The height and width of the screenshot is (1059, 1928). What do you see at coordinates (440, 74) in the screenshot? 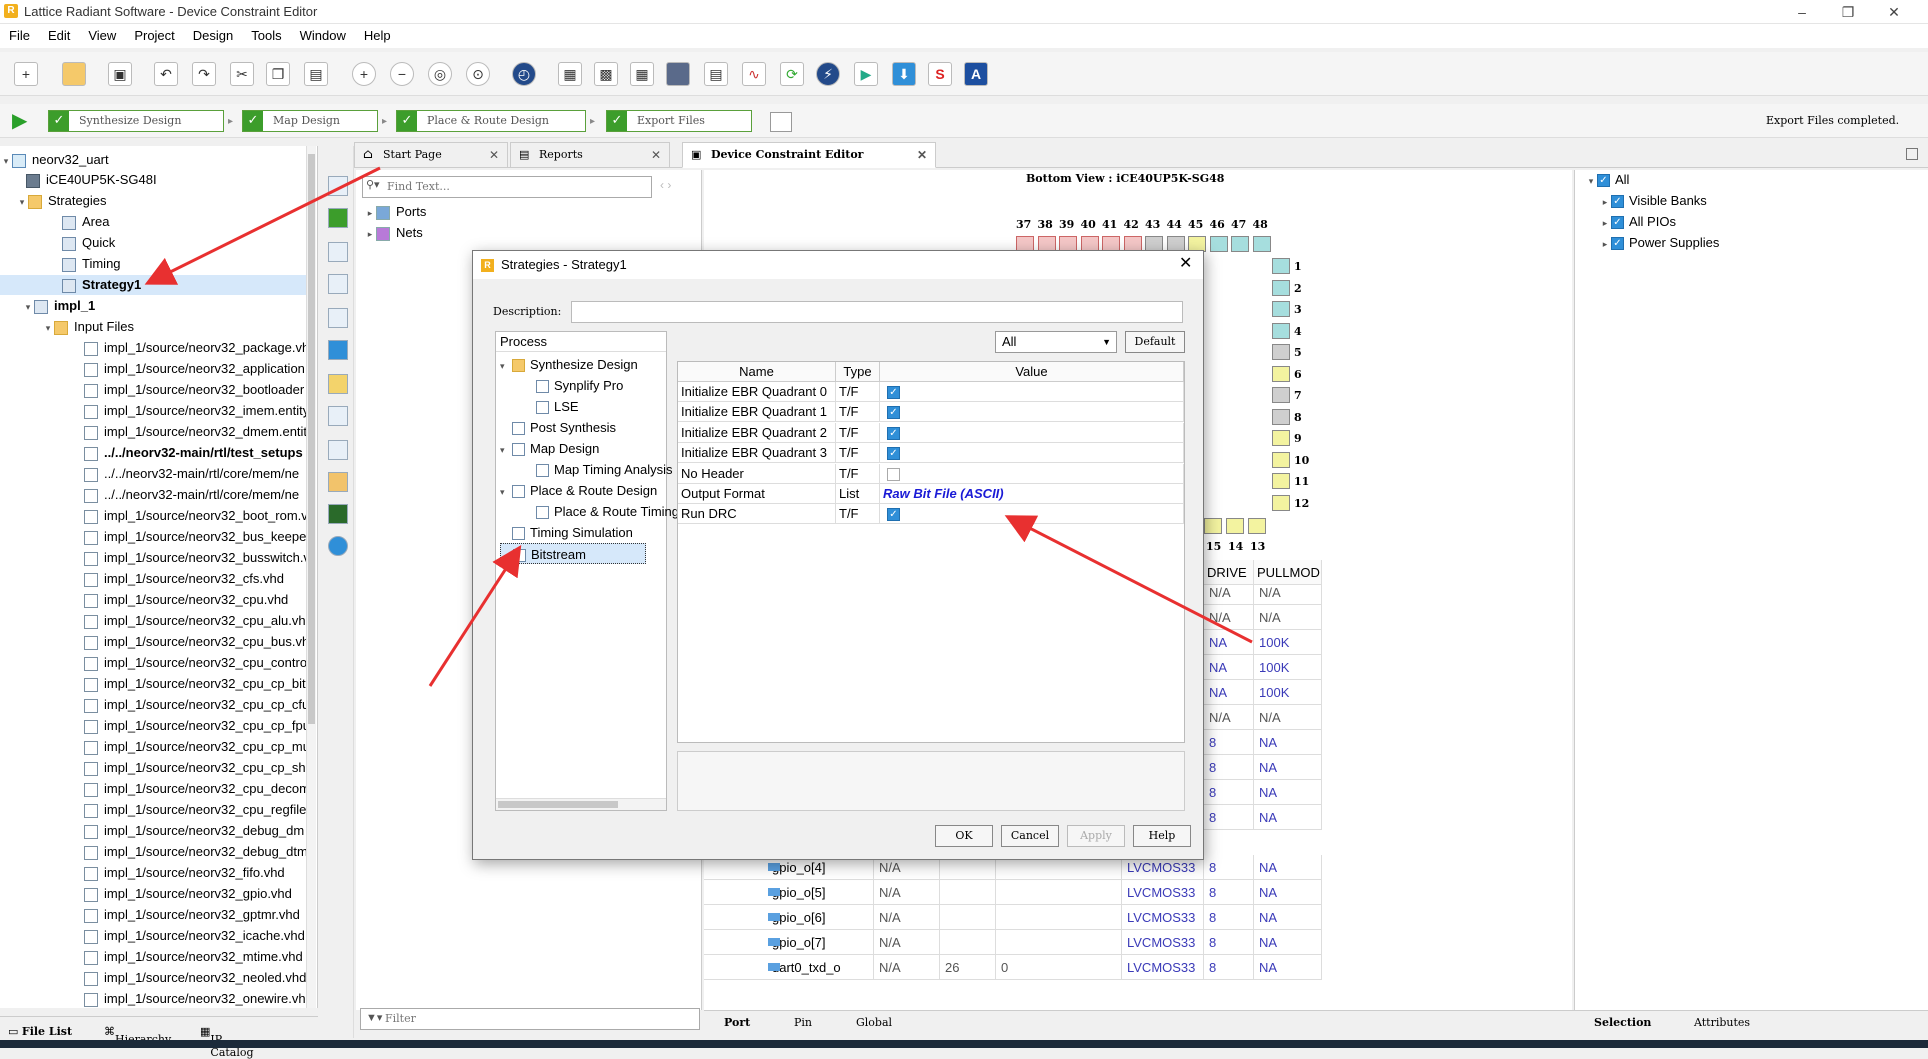
I see `zoom-fit-icon: ◎` at bounding box center [440, 74].